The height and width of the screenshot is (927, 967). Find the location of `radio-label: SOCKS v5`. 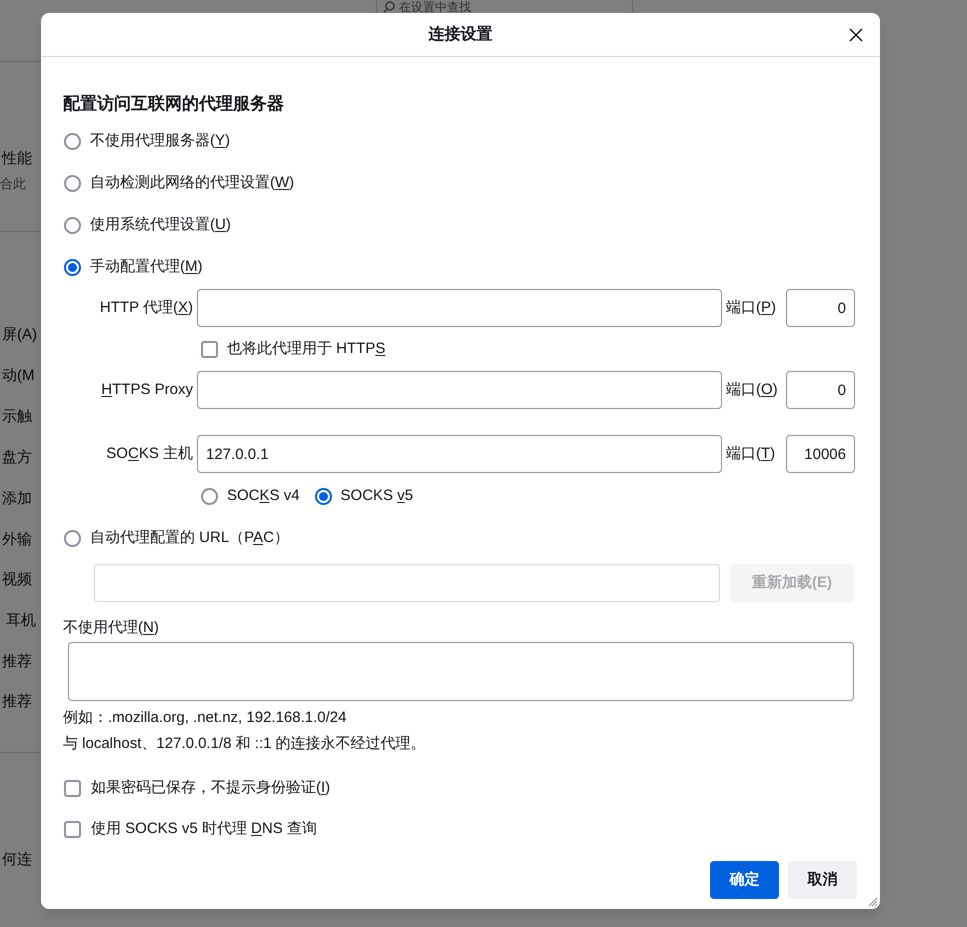

radio-label: SOCKS v5 is located at coordinates (377, 496).